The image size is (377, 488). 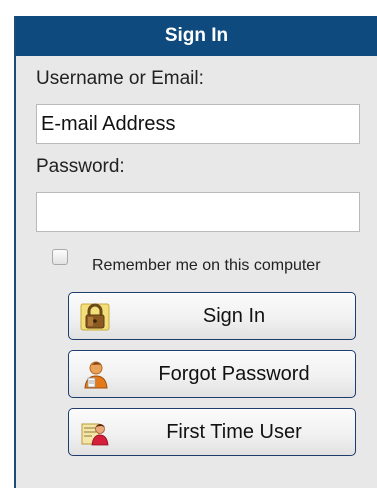 I want to click on username-label: Username or Email:, so click(x=120, y=78).